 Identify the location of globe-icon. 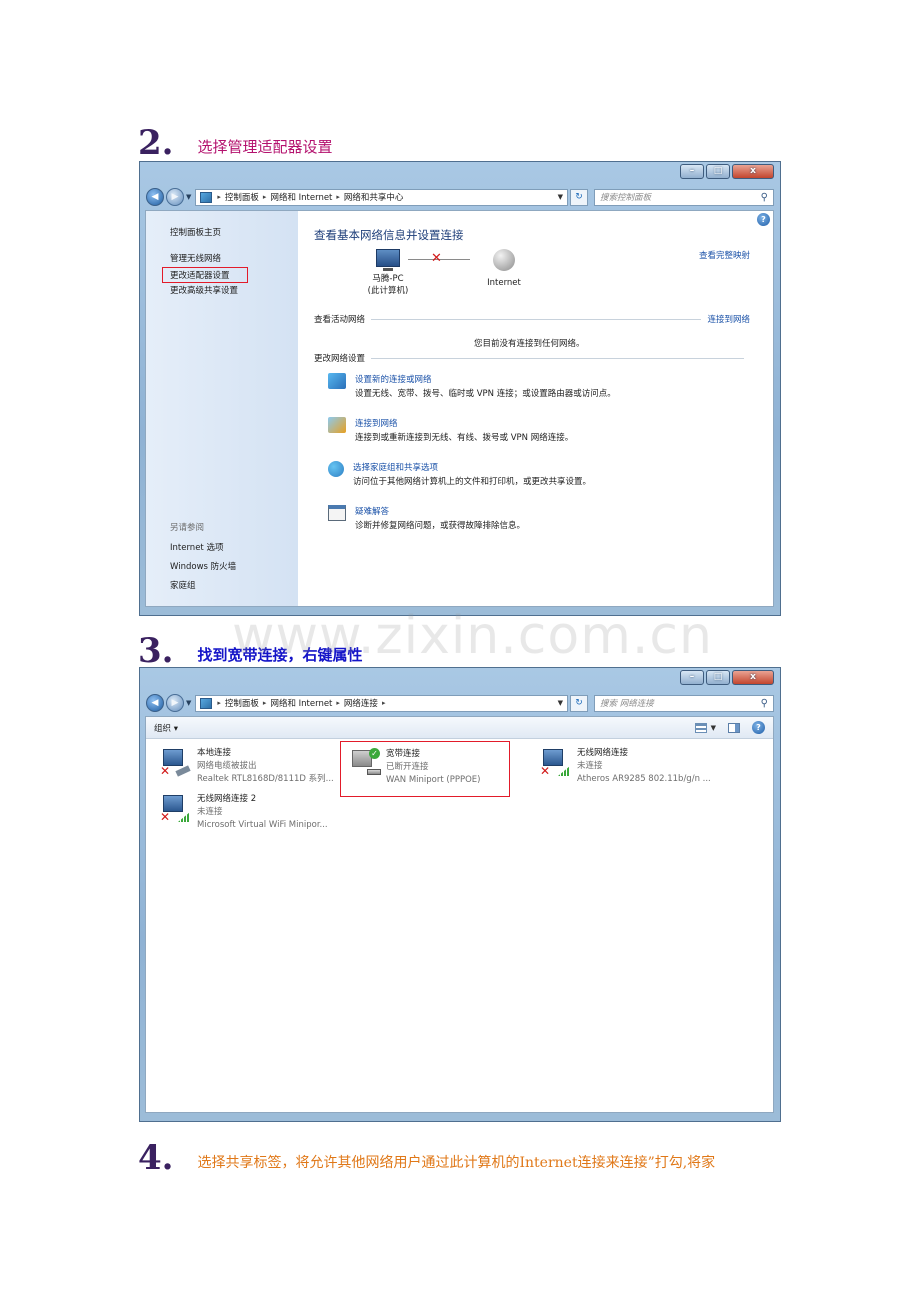
(504, 260).